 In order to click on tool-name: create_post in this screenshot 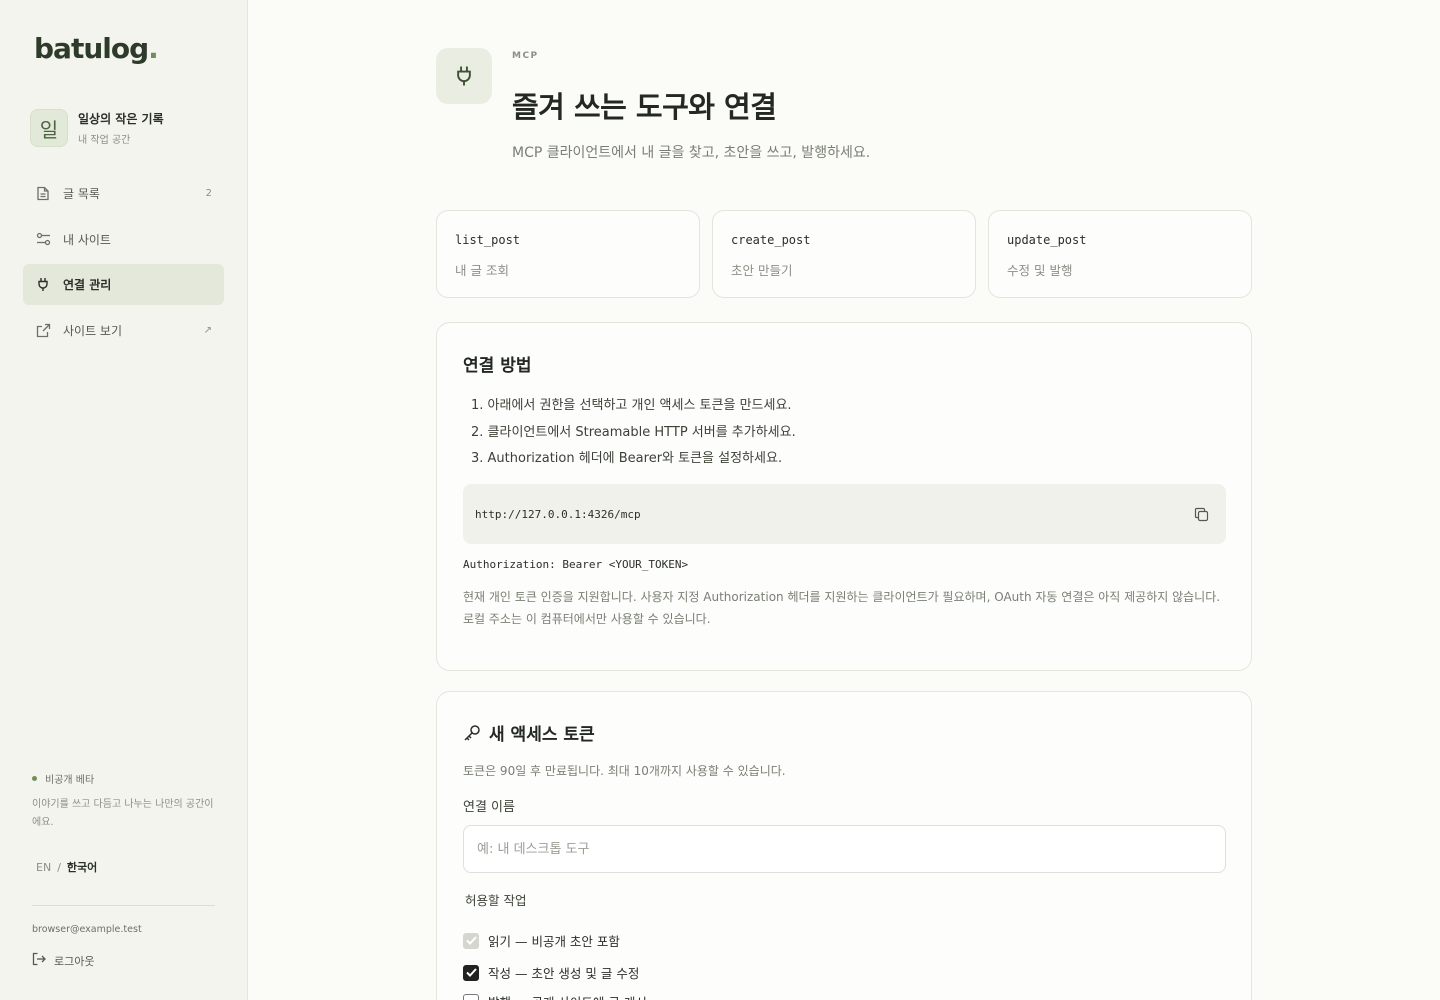, I will do `click(771, 240)`.